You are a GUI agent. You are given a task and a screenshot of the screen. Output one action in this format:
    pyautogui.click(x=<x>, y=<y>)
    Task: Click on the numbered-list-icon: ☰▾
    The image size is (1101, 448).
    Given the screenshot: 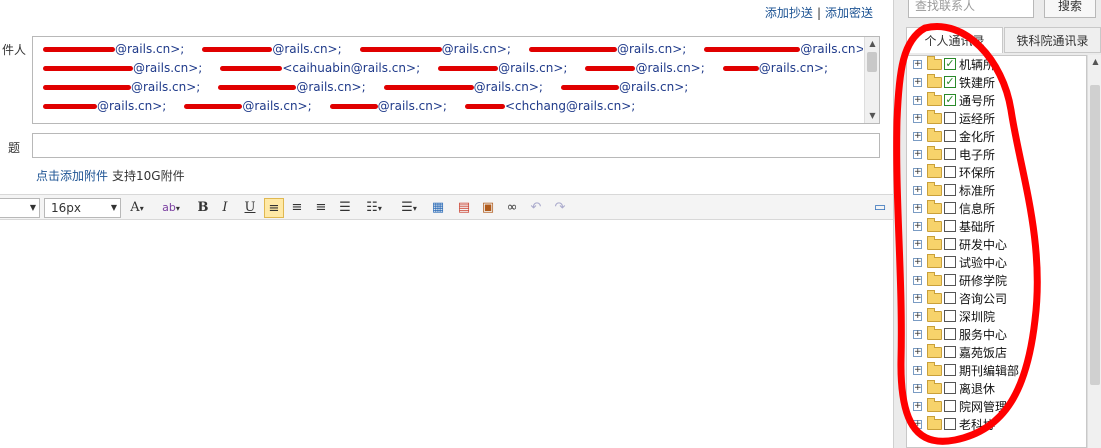 What is the action you would take?
    pyautogui.click(x=409, y=208)
    